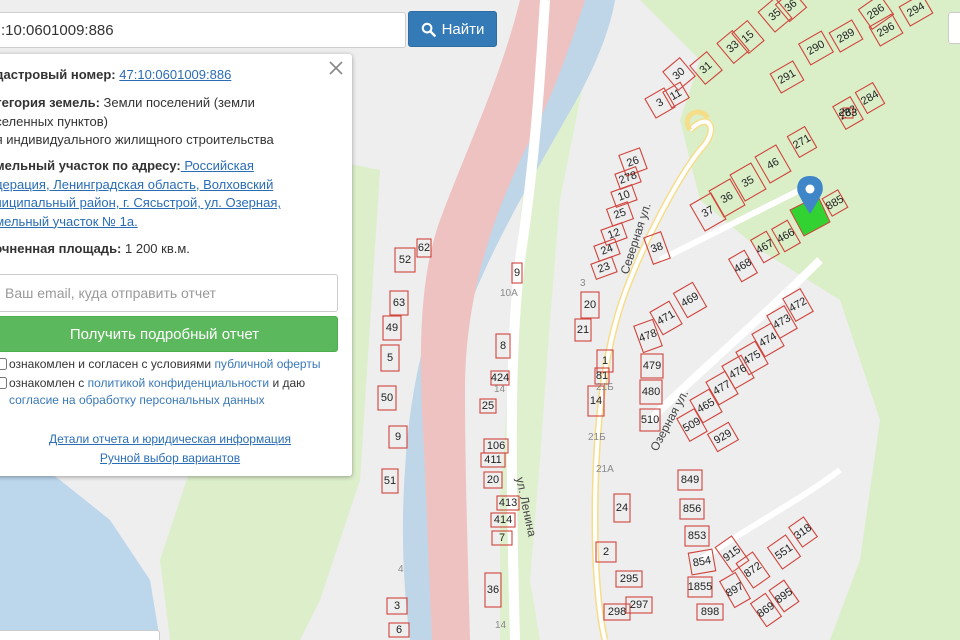 The height and width of the screenshot is (640, 960). Describe the element at coordinates (390, 358) in the screenshot. I see `parcel-number-label: 5` at that location.